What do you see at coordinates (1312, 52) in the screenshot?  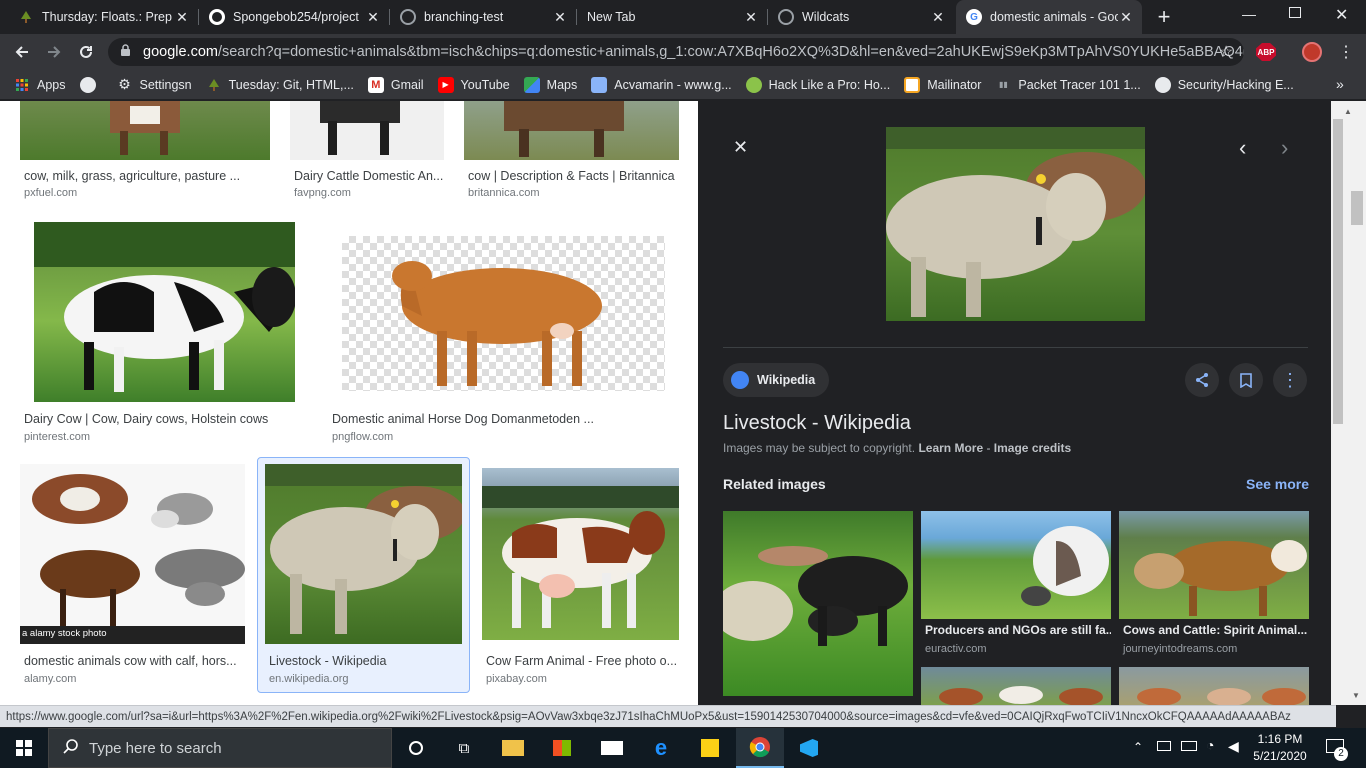 I see `profile-avatar` at bounding box center [1312, 52].